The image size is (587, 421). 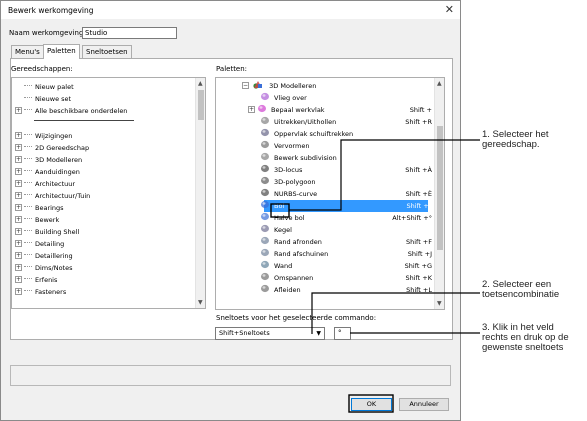 What do you see at coordinates (62, 148) in the screenshot?
I see `tool-list-item-label: 2D Gereedschap` at bounding box center [62, 148].